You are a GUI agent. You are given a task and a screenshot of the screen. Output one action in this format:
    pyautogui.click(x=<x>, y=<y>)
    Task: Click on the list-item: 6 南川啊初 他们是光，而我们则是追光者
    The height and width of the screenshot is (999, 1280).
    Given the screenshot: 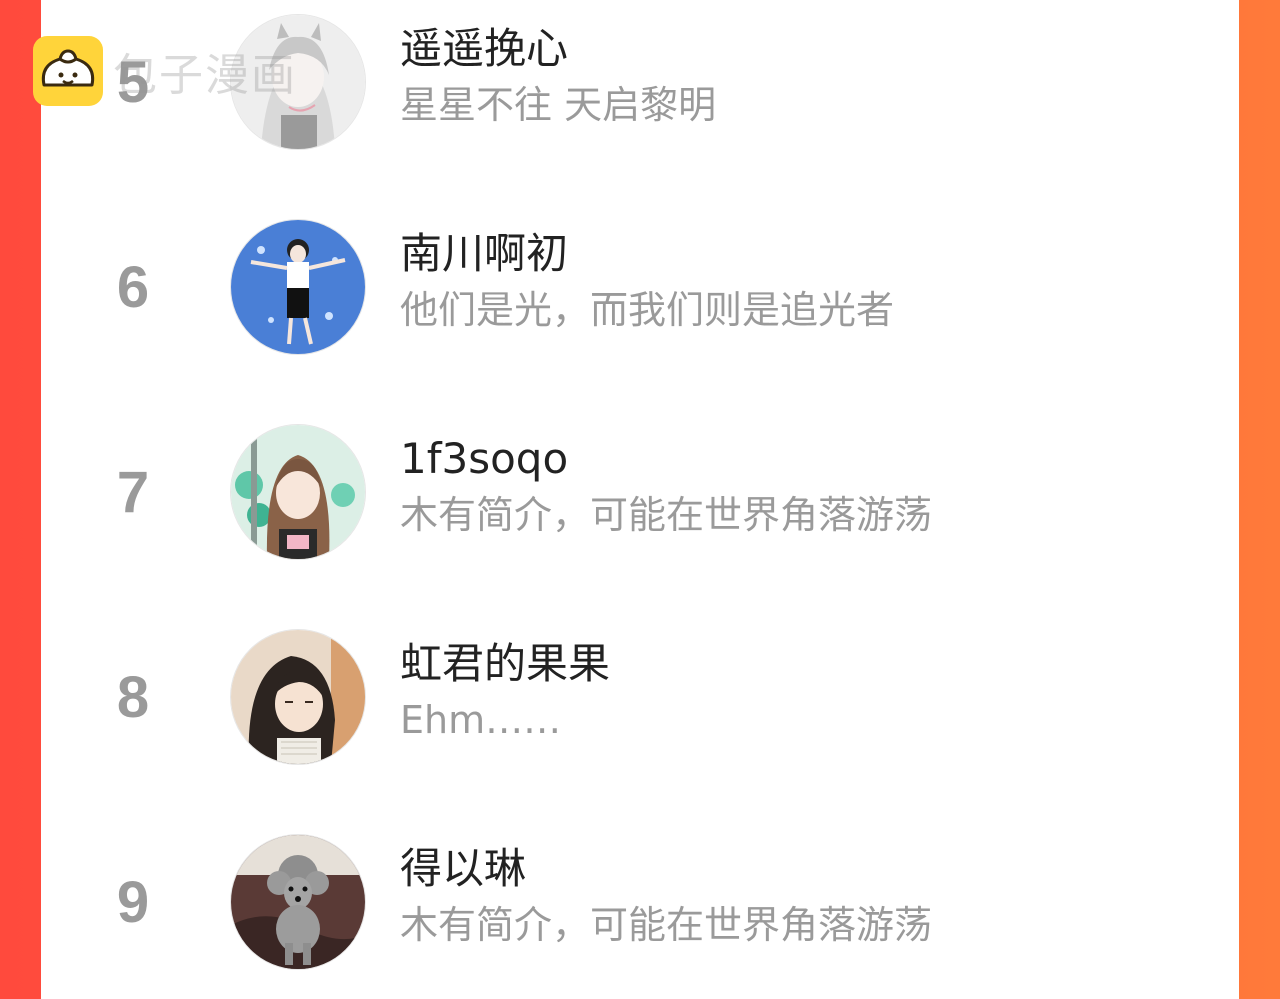 What is the action you would take?
    pyautogui.click(x=640, y=286)
    